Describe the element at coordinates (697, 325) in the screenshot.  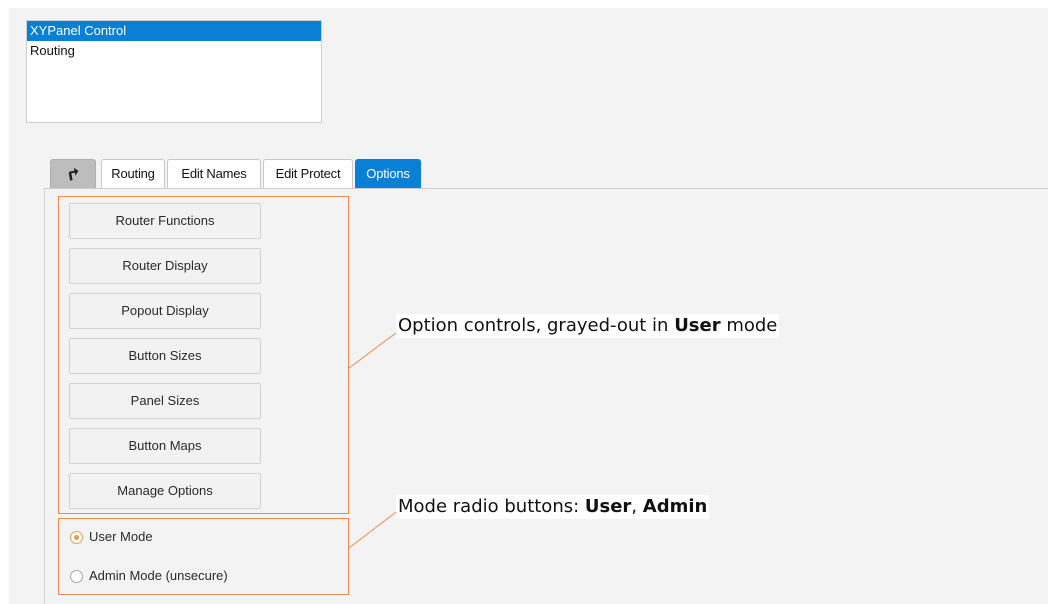
I see `options-callout-bold: User` at that location.